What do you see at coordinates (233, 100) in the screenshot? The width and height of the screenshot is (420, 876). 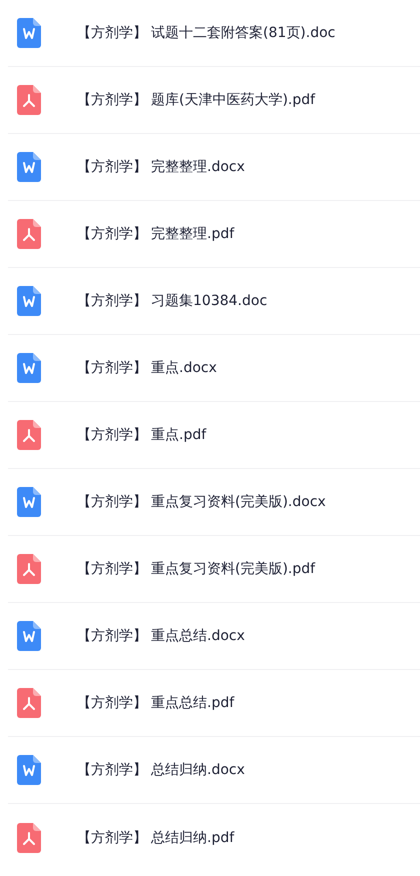 I see `file-name: 题库(天津中医药大学).pdf` at bounding box center [233, 100].